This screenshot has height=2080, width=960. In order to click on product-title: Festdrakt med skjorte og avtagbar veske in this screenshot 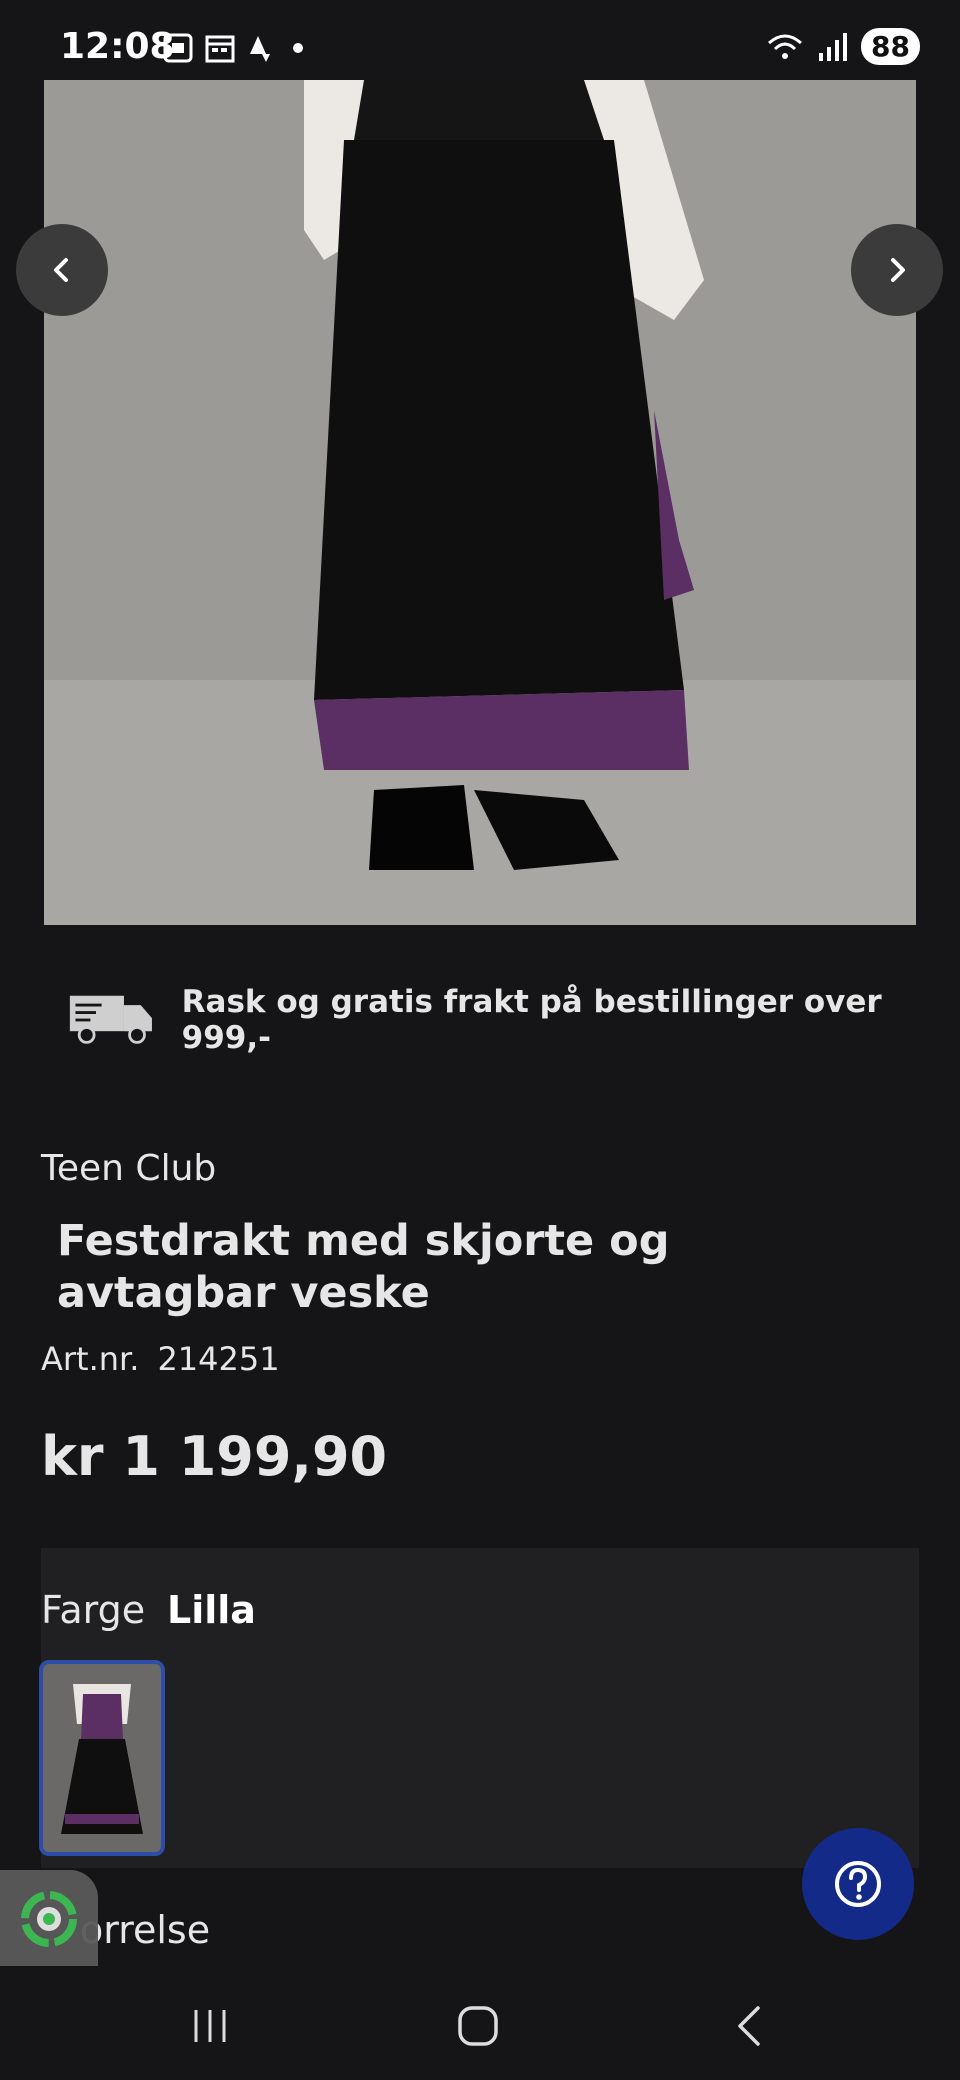, I will do `click(363, 1267)`.